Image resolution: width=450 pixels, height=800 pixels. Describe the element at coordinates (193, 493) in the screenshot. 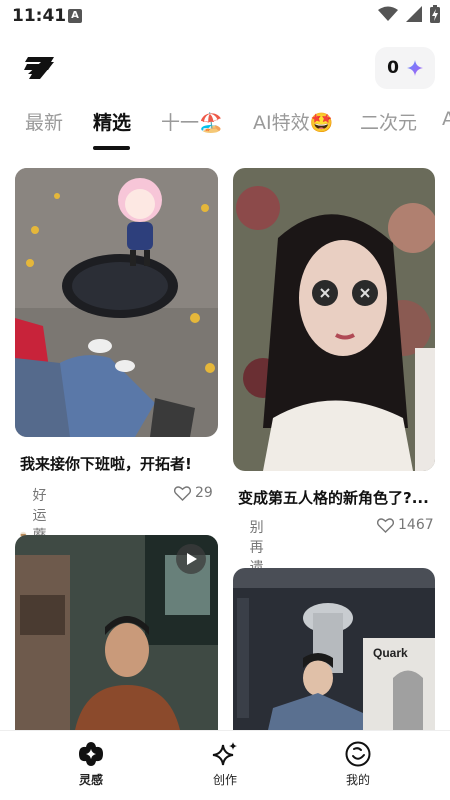

I see `like-button: 29` at that location.